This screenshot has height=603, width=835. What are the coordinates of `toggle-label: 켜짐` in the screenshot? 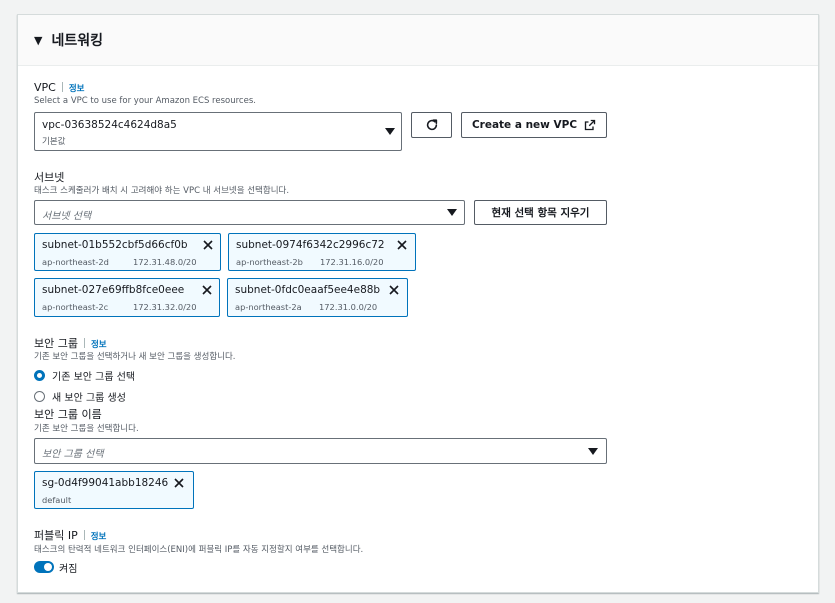 It's located at (68, 569).